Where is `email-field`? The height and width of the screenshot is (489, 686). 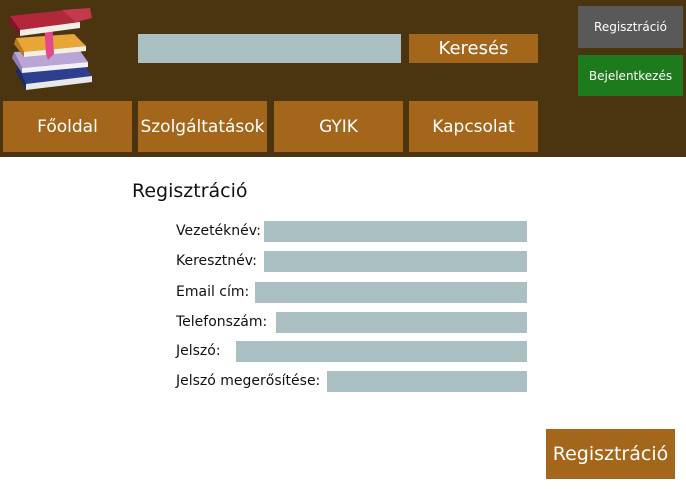 email-field is located at coordinates (391, 292).